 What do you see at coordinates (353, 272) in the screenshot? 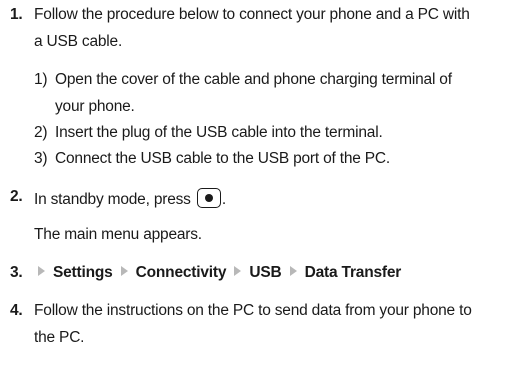
I see `menu-path-item: Data Transfer` at bounding box center [353, 272].